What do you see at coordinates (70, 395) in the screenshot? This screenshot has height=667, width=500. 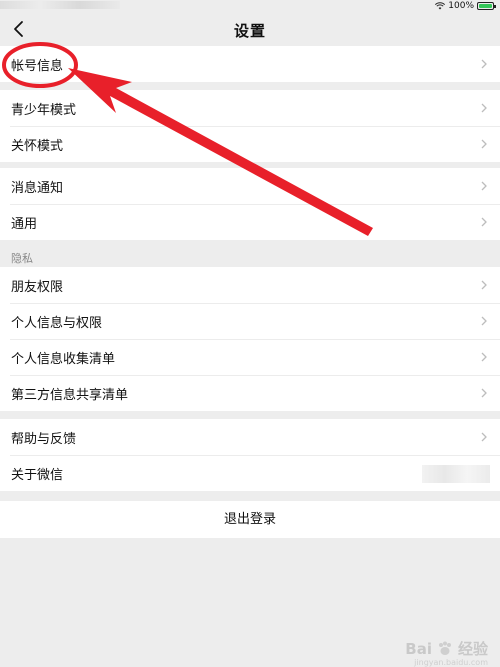 I see `settings-row-label: 第三方信息共享清单` at bounding box center [70, 395].